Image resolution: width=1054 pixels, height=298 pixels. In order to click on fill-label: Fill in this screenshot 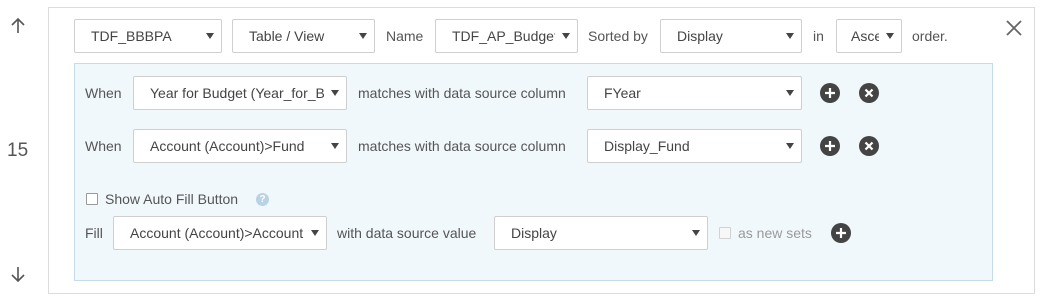, I will do `click(94, 233)`.